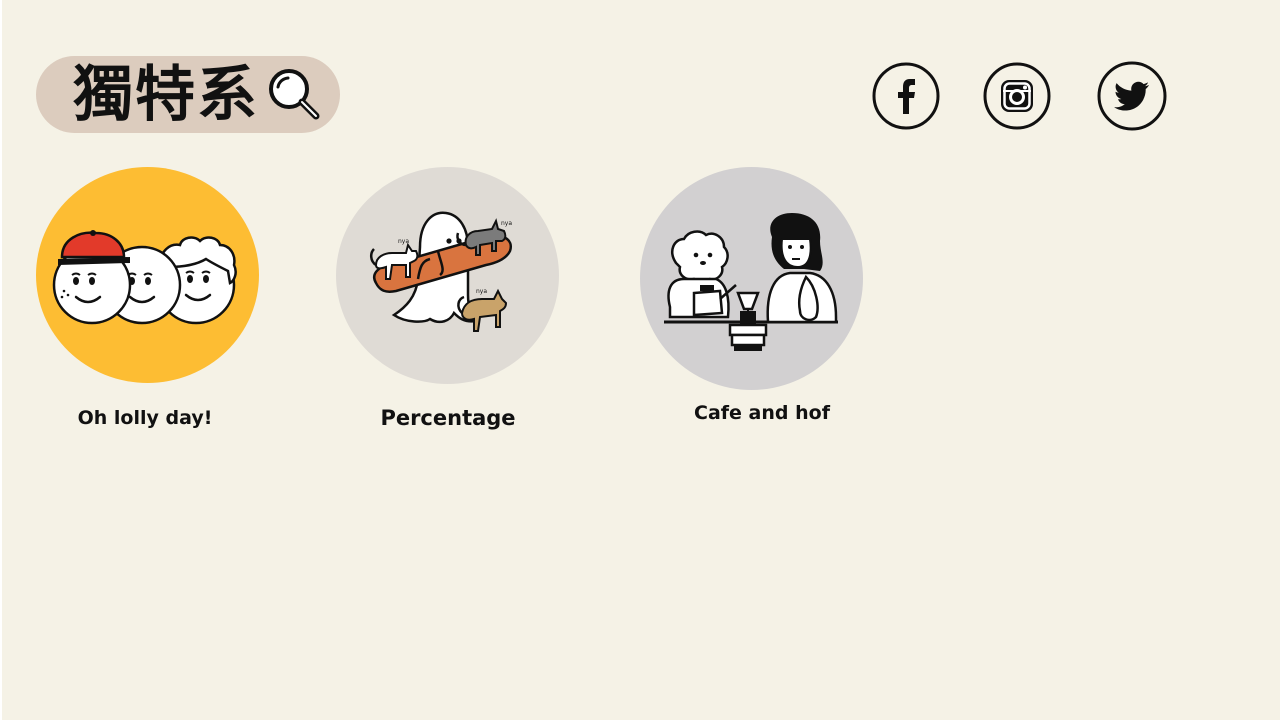 The height and width of the screenshot is (720, 1280). Describe the element at coordinates (448, 418) in the screenshot. I see `card-label: Percentage` at that location.